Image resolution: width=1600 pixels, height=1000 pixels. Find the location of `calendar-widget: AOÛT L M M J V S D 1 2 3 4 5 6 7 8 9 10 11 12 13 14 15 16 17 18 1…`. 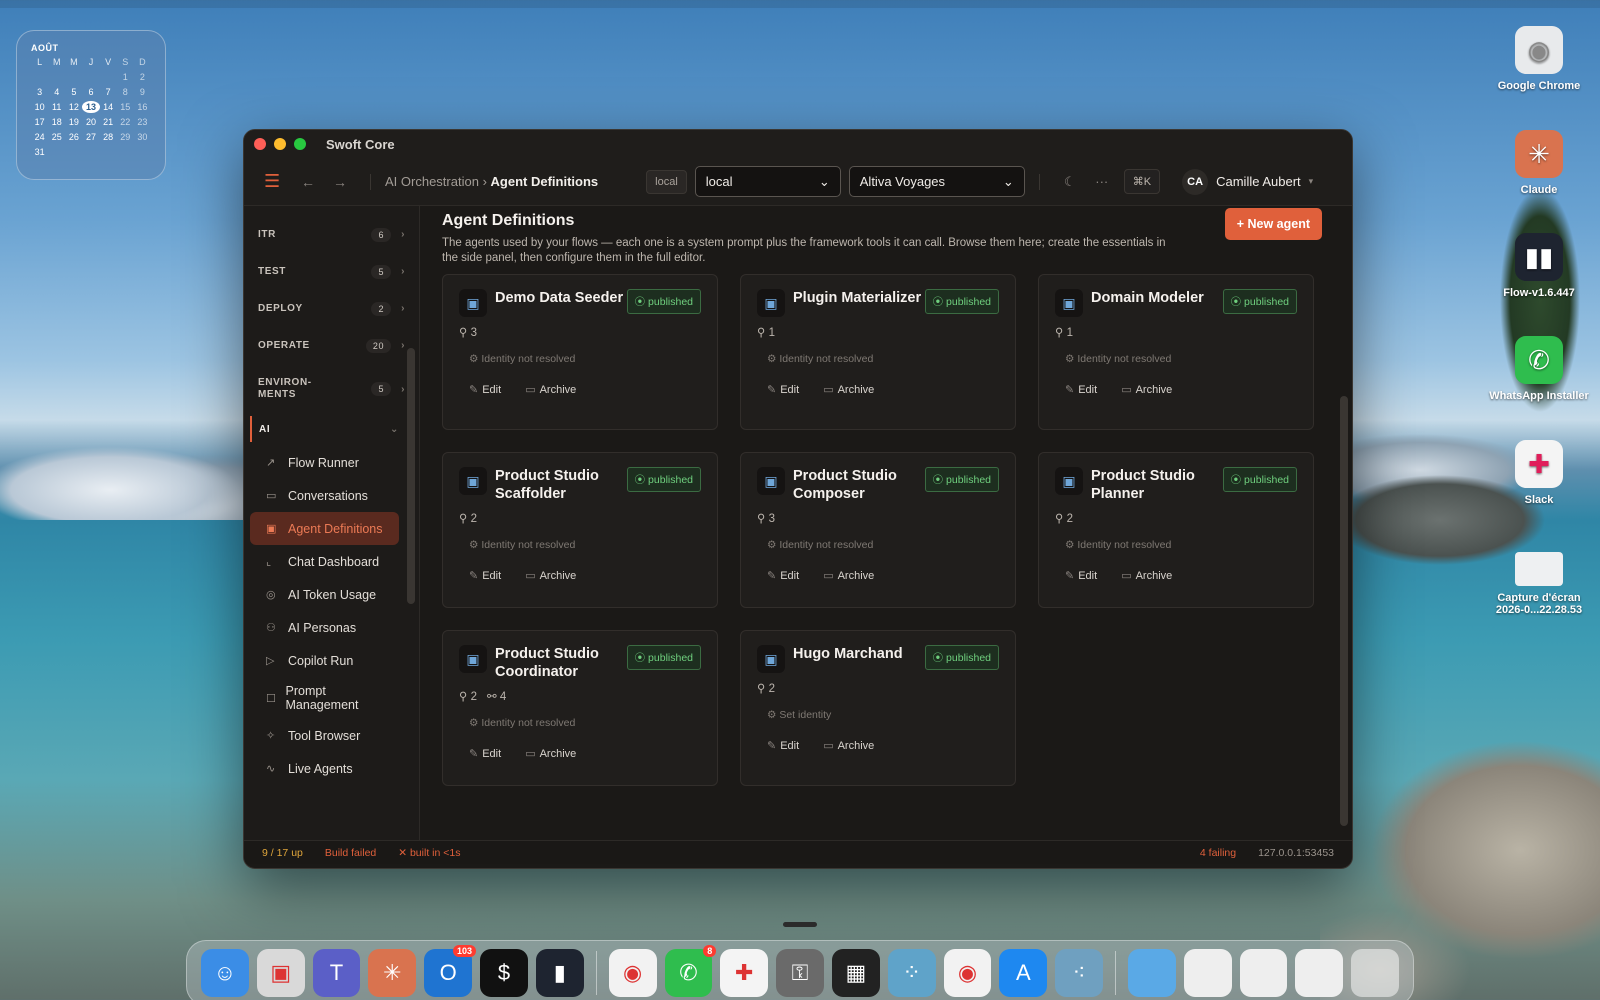

calendar-widget: AOÛT L M M J V S D 1 2 3 4 5 6 7 8 9 10 11 12 13 14 15 16 17 18 1… is located at coordinates (91, 105).